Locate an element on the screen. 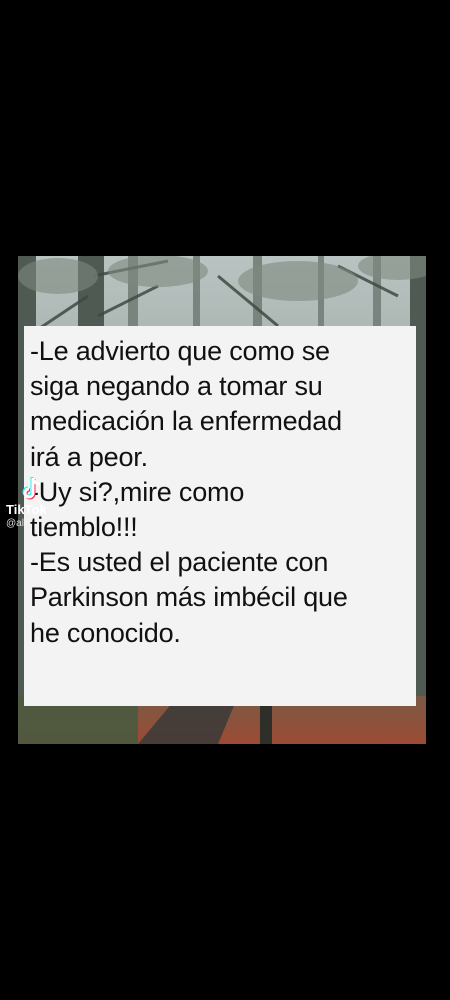 The width and height of the screenshot is (450, 1000). text-line: -Le advierto que como se is located at coordinates (180, 351).